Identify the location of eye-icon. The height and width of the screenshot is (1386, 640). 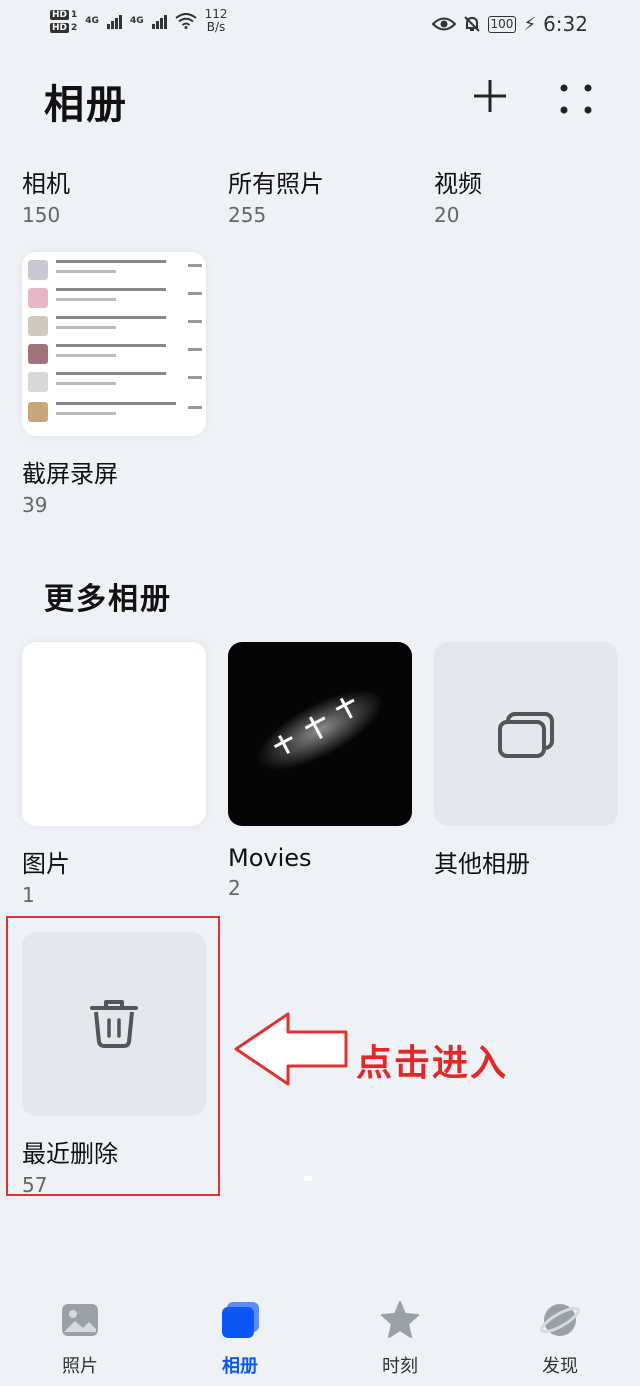
(443, 24).